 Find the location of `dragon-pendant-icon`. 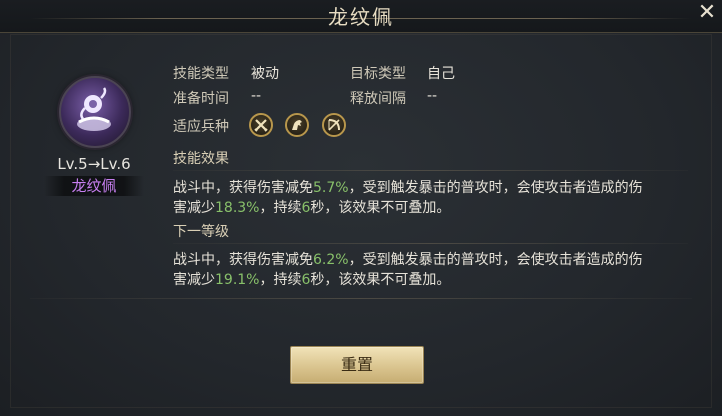

dragon-pendant-icon is located at coordinates (94, 109).